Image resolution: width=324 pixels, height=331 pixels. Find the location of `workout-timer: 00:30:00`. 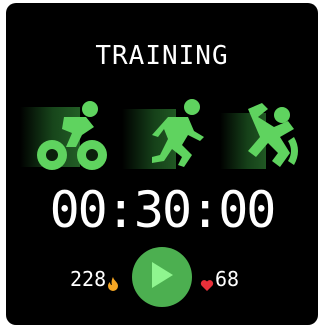

workout-timer: 00:30:00 is located at coordinates (163, 210).